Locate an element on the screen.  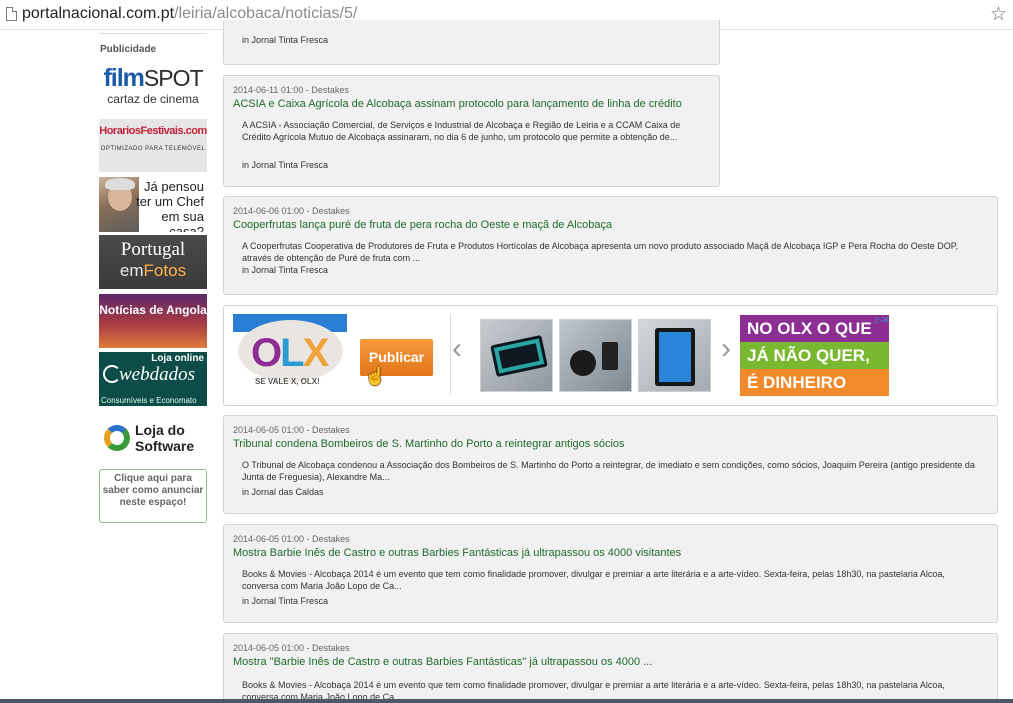
taskbar-strip is located at coordinates (506, 701).